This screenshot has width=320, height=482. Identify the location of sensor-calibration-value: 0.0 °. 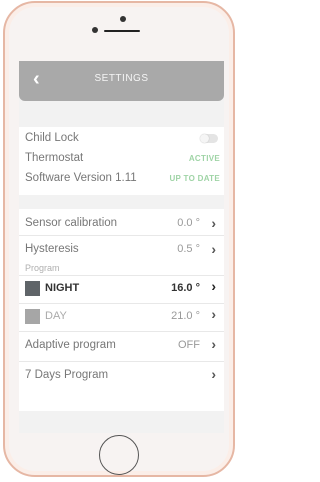
(188, 223).